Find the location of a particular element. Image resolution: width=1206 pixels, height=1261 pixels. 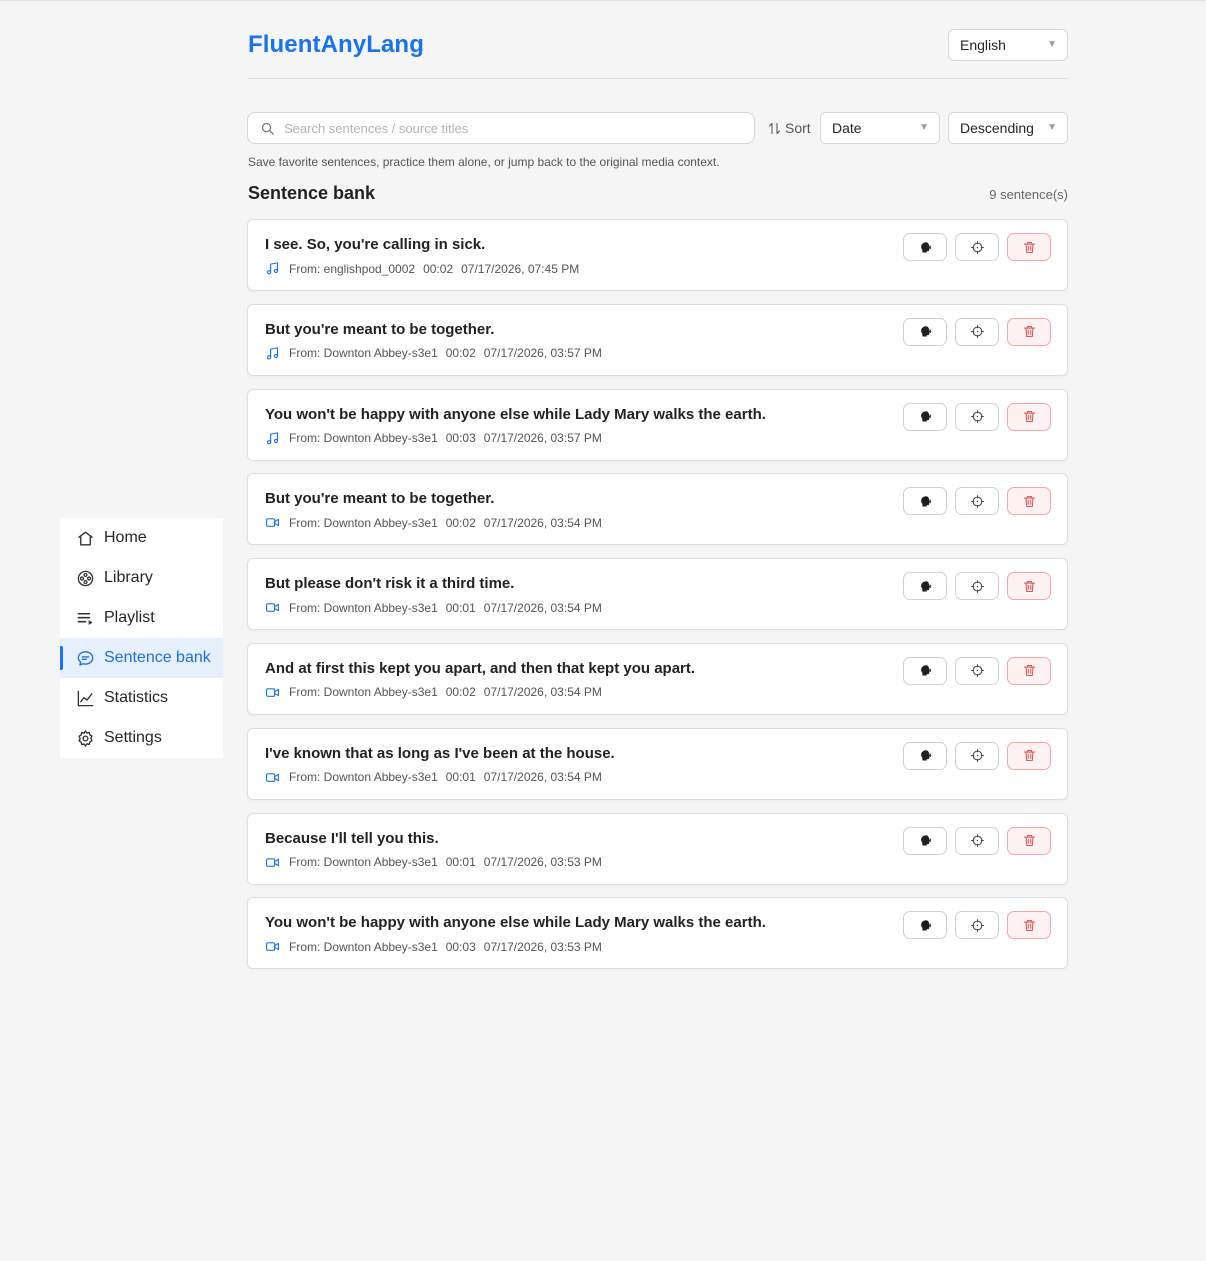

language-select-value: English is located at coordinates (983, 45).